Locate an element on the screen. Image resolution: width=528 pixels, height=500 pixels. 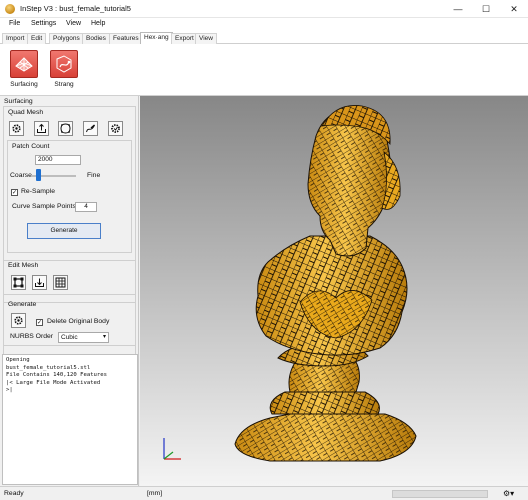
nurbs-order-value: Cubic is located at coordinates (69, 337).